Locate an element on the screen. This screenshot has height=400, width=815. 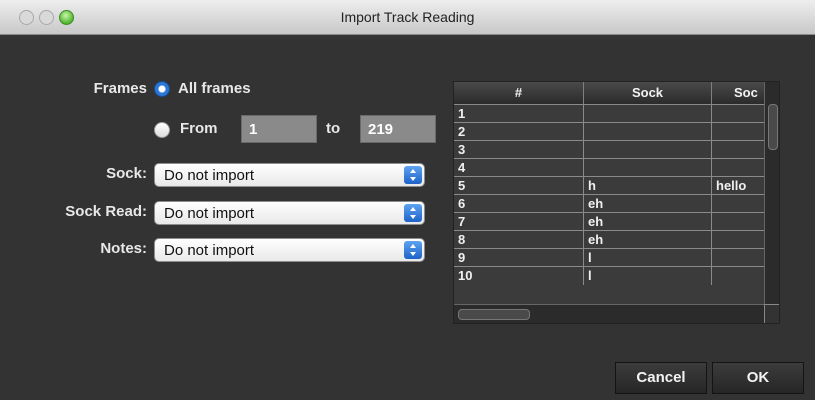
to-label: to is located at coordinates (333, 128).